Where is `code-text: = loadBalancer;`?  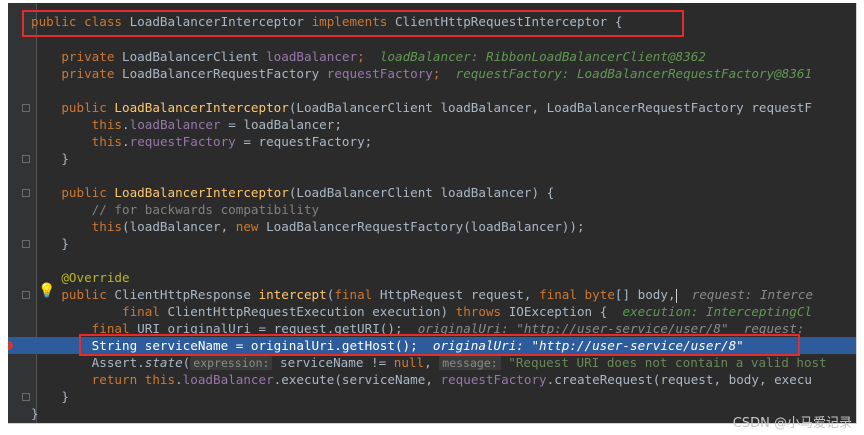 code-text: = loadBalancer; is located at coordinates (281, 124).